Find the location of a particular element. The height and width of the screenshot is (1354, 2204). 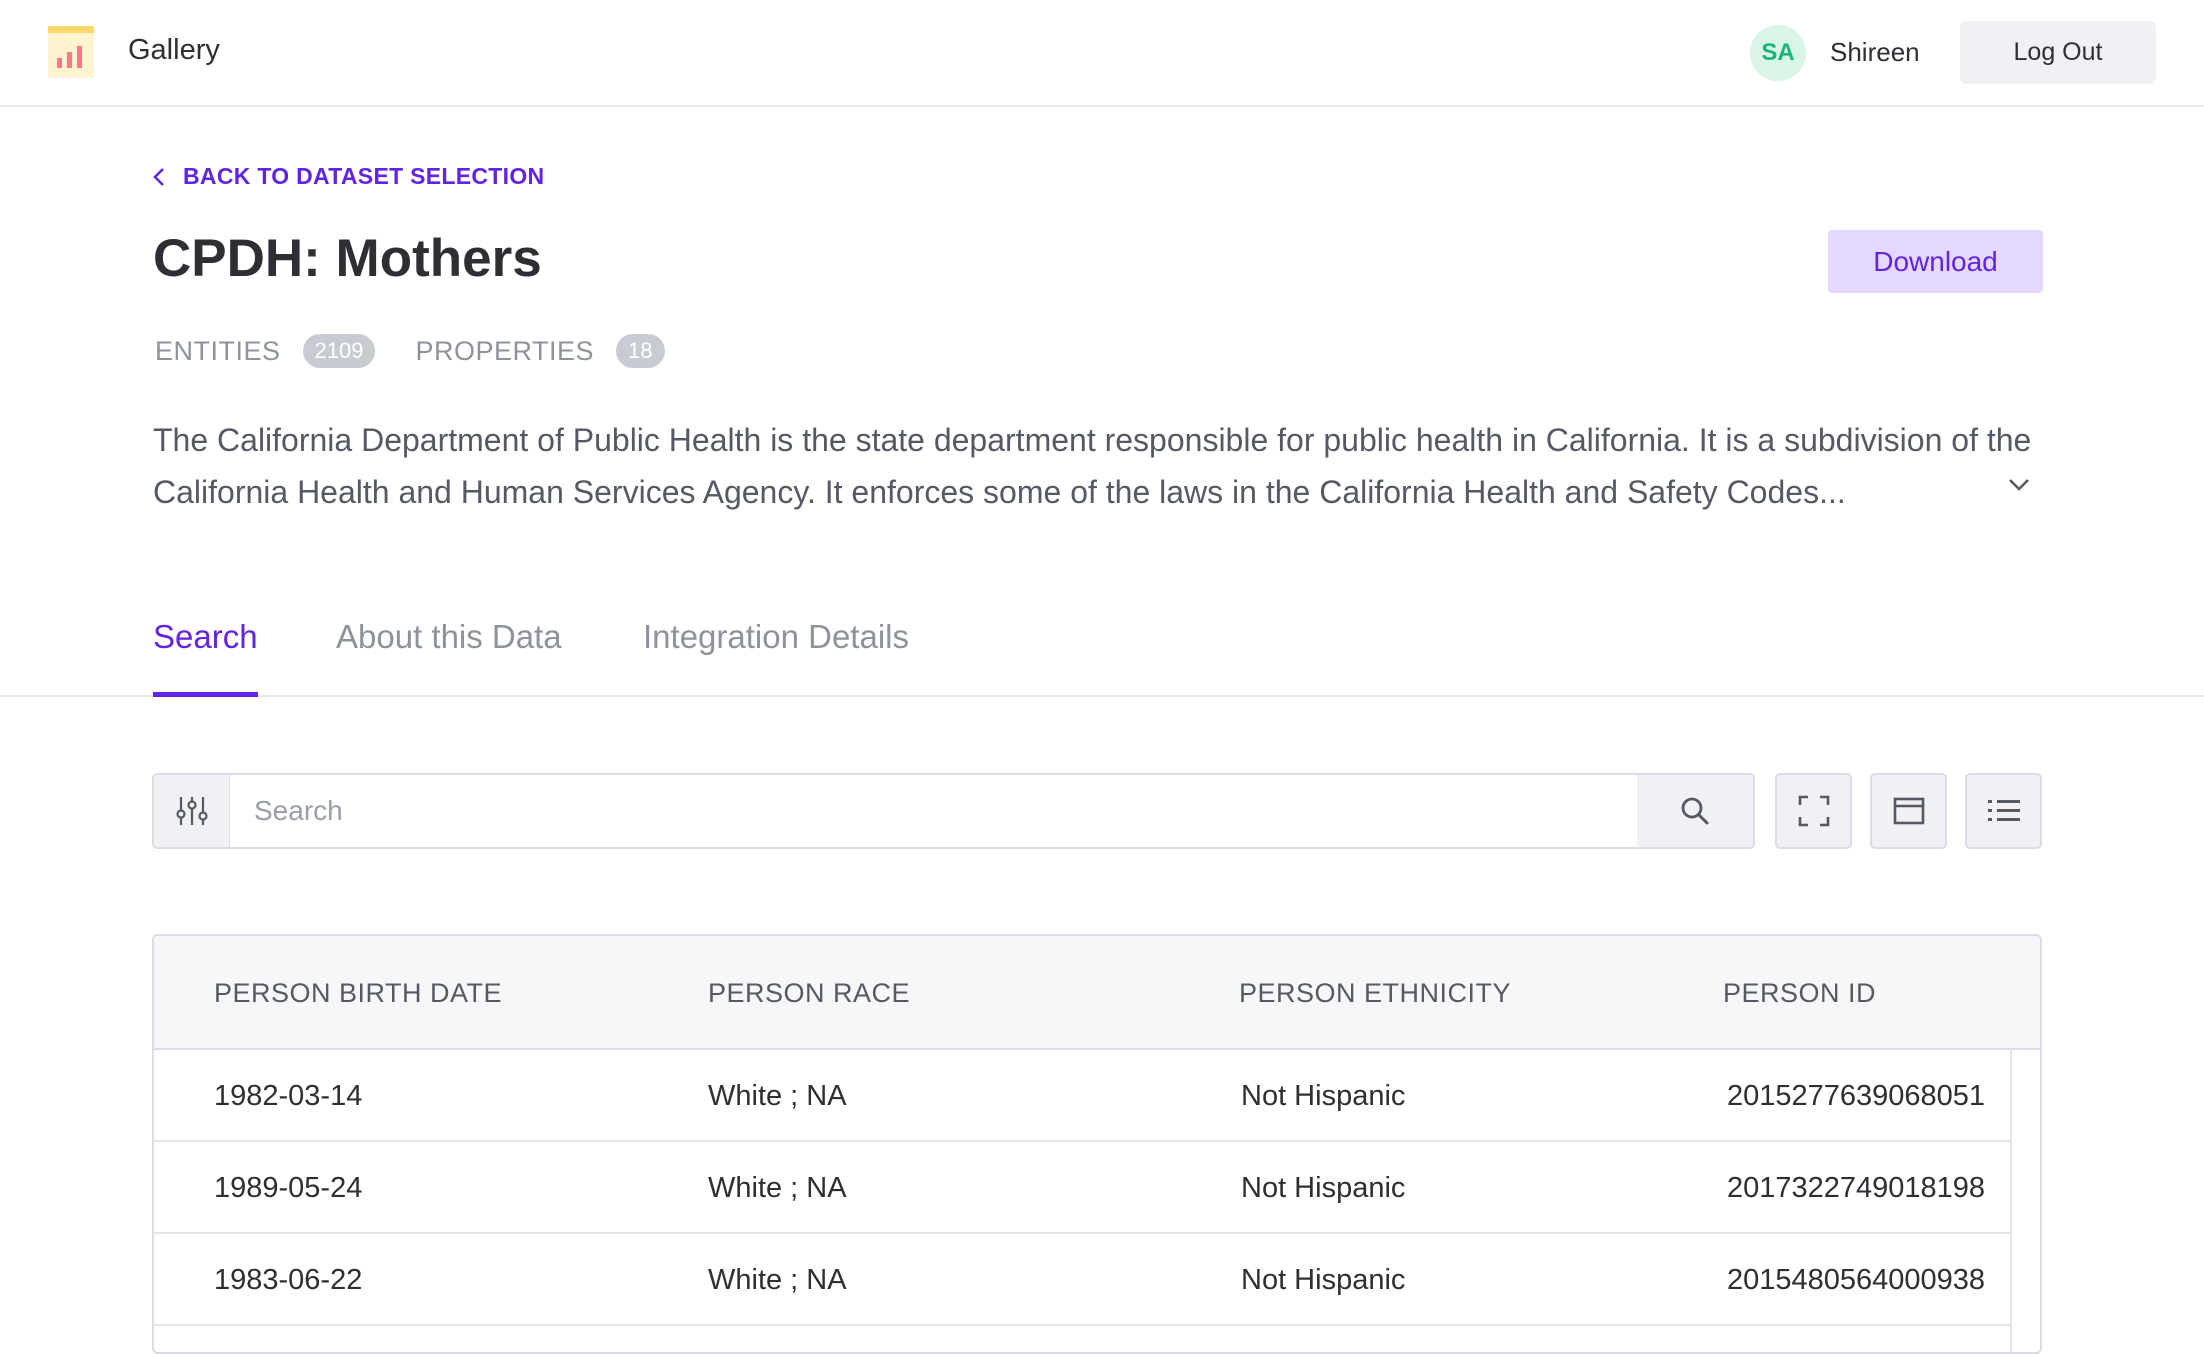

cell-birth-date: 1983-06-22 is located at coordinates (288, 1280).